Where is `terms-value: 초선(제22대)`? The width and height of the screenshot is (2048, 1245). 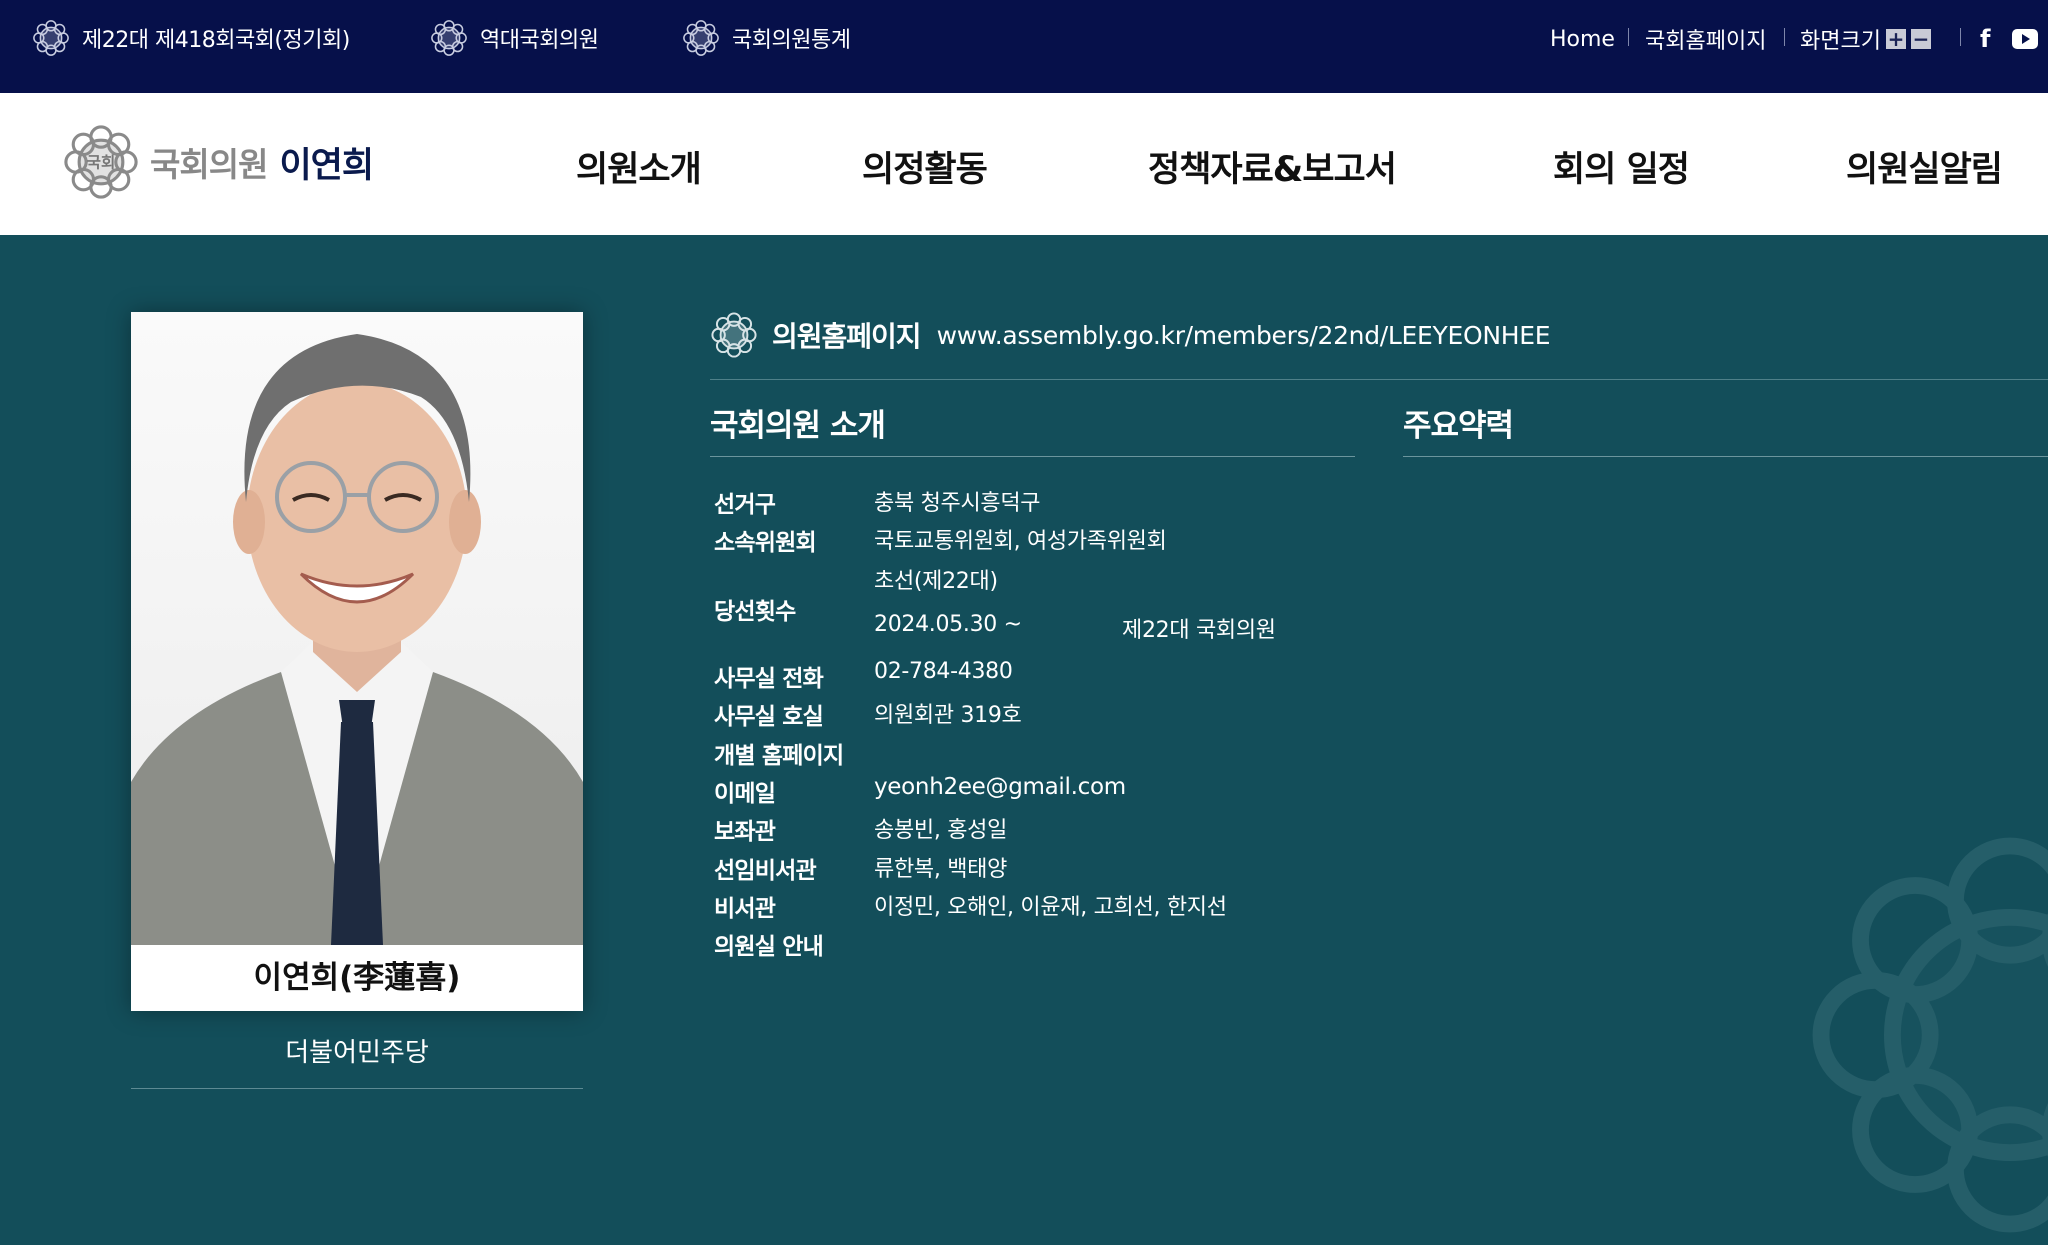 terms-value: 초선(제22대) is located at coordinates (936, 581).